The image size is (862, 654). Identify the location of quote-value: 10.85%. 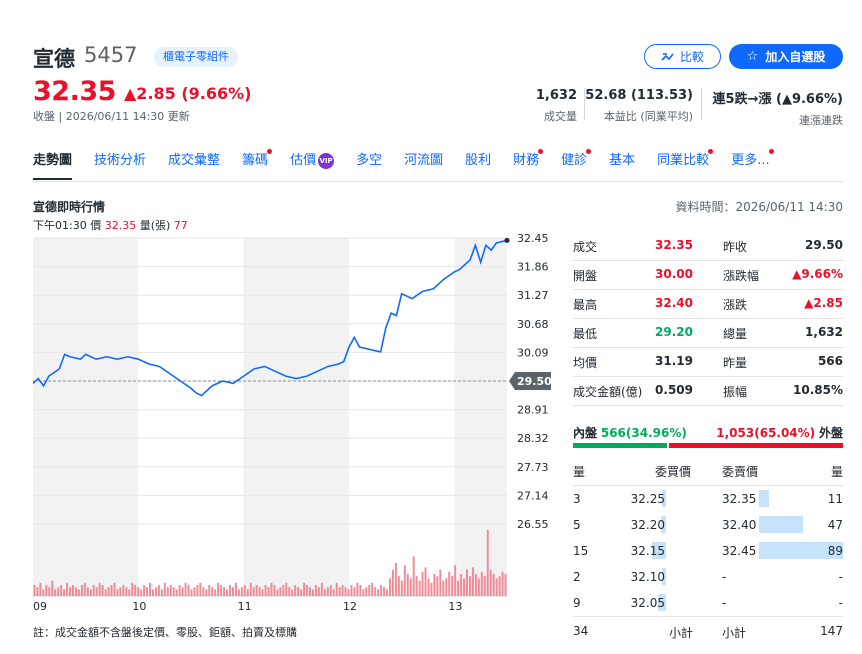
(818, 390).